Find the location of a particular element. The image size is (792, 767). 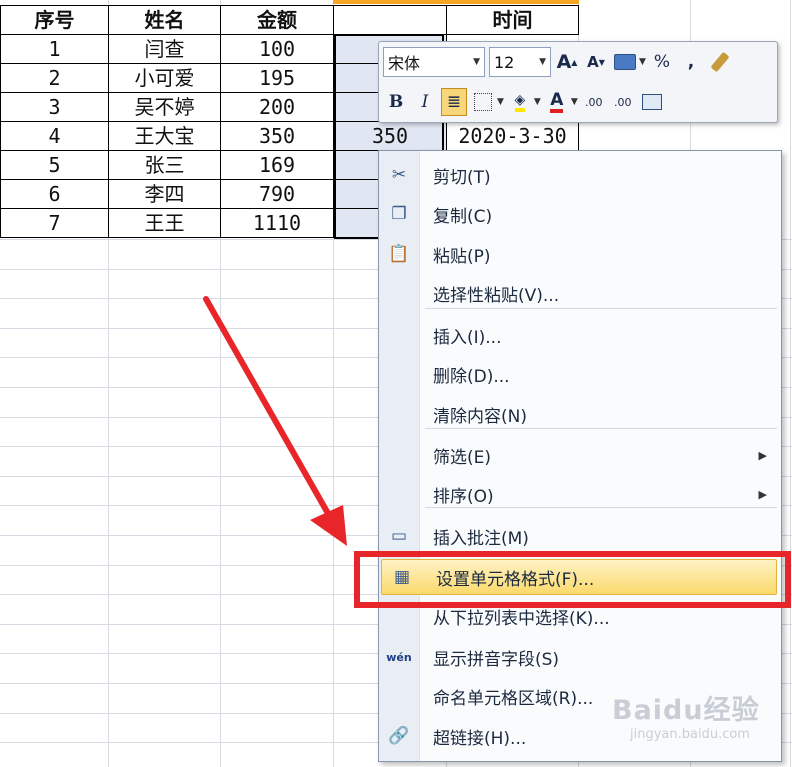

watermark-brand: Baidu经验 is located at coordinates (686, 710).